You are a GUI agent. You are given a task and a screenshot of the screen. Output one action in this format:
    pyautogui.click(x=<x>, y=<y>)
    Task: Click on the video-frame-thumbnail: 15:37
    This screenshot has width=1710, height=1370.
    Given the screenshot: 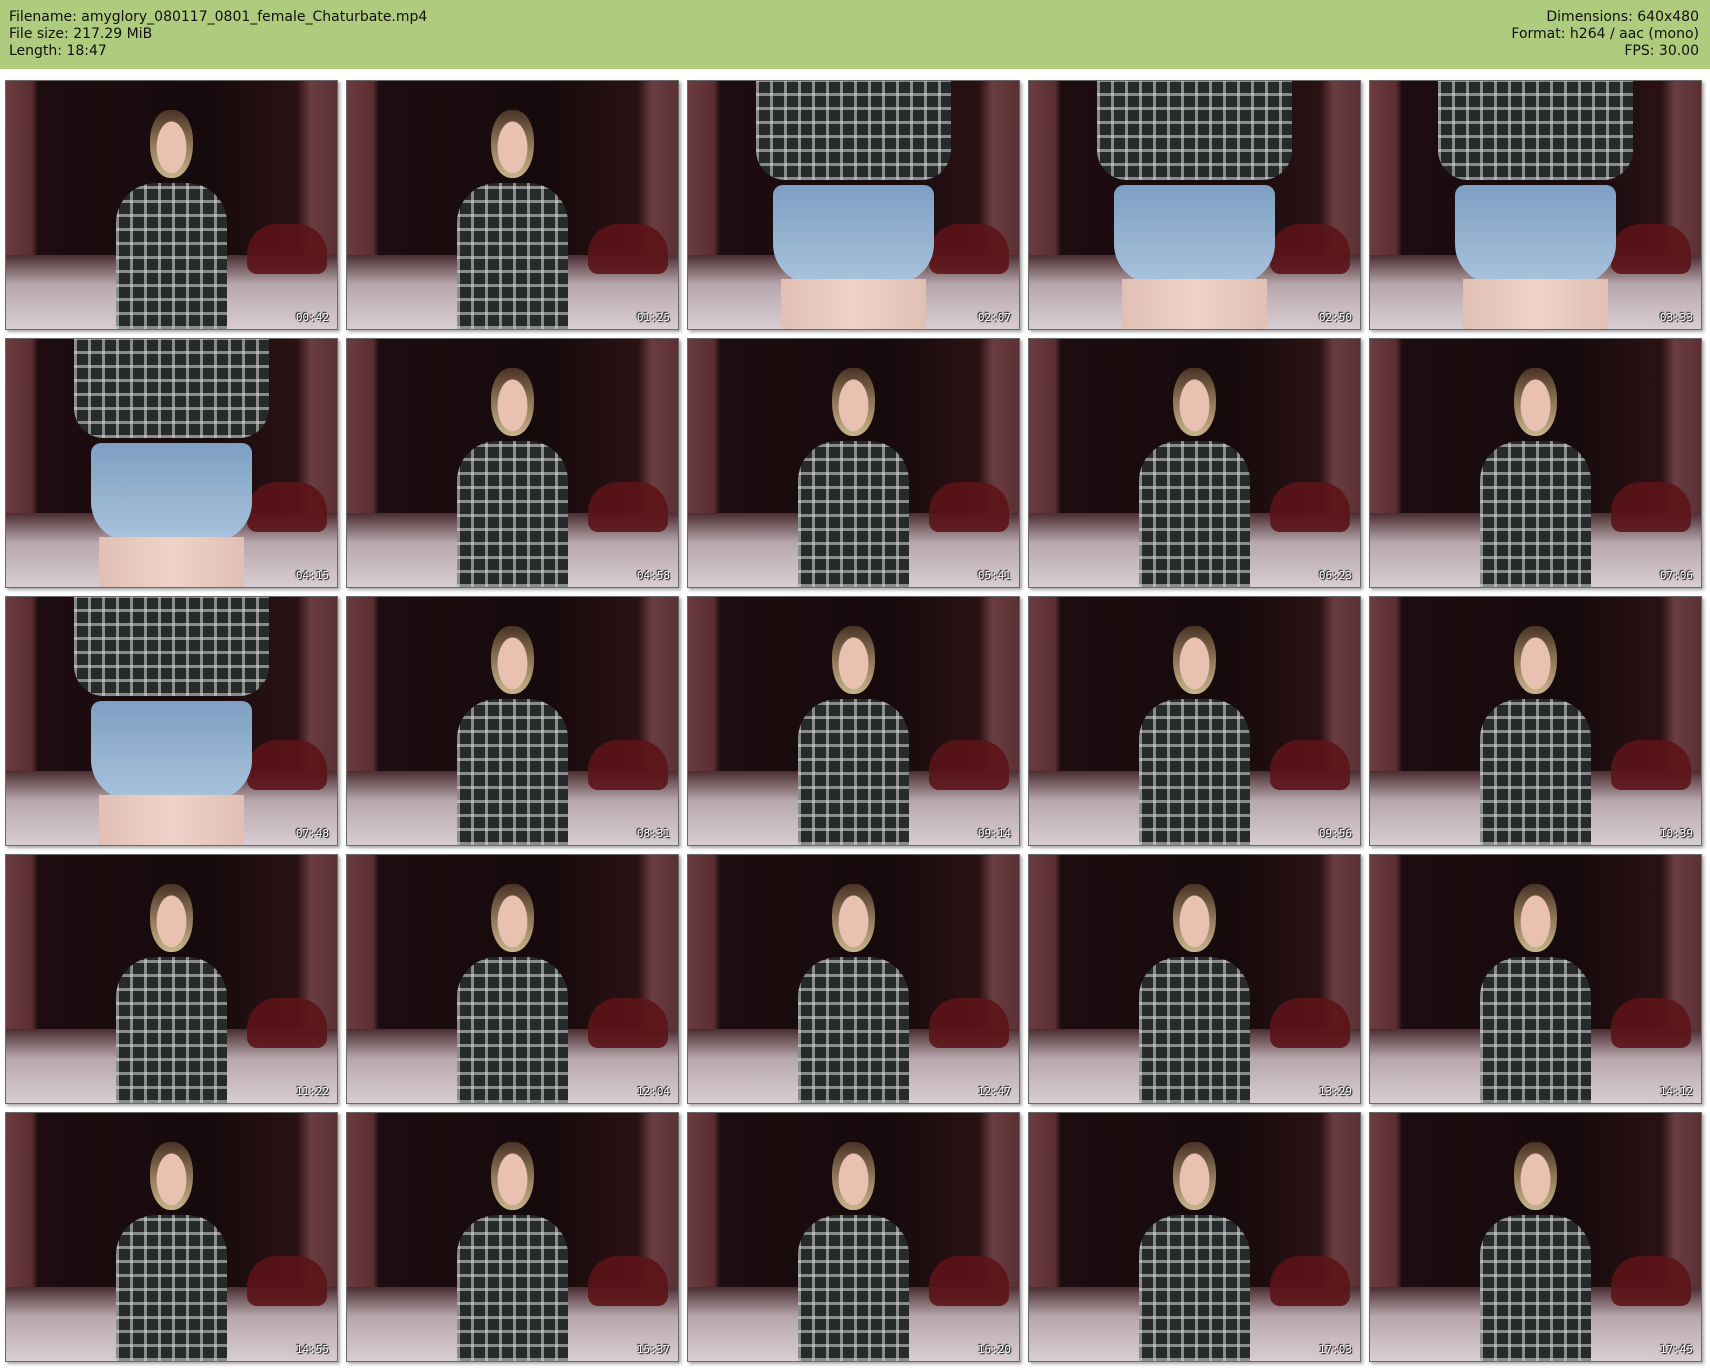 What is the action you would take?
    pyautogui.click(x=512, y=1237)
    